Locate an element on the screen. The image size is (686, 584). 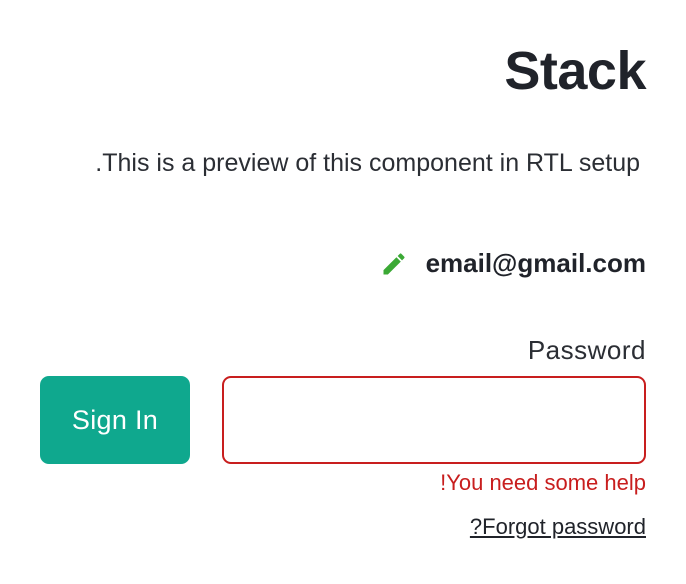
sign-in-button: Sign In is located at coordinates (115, 420).